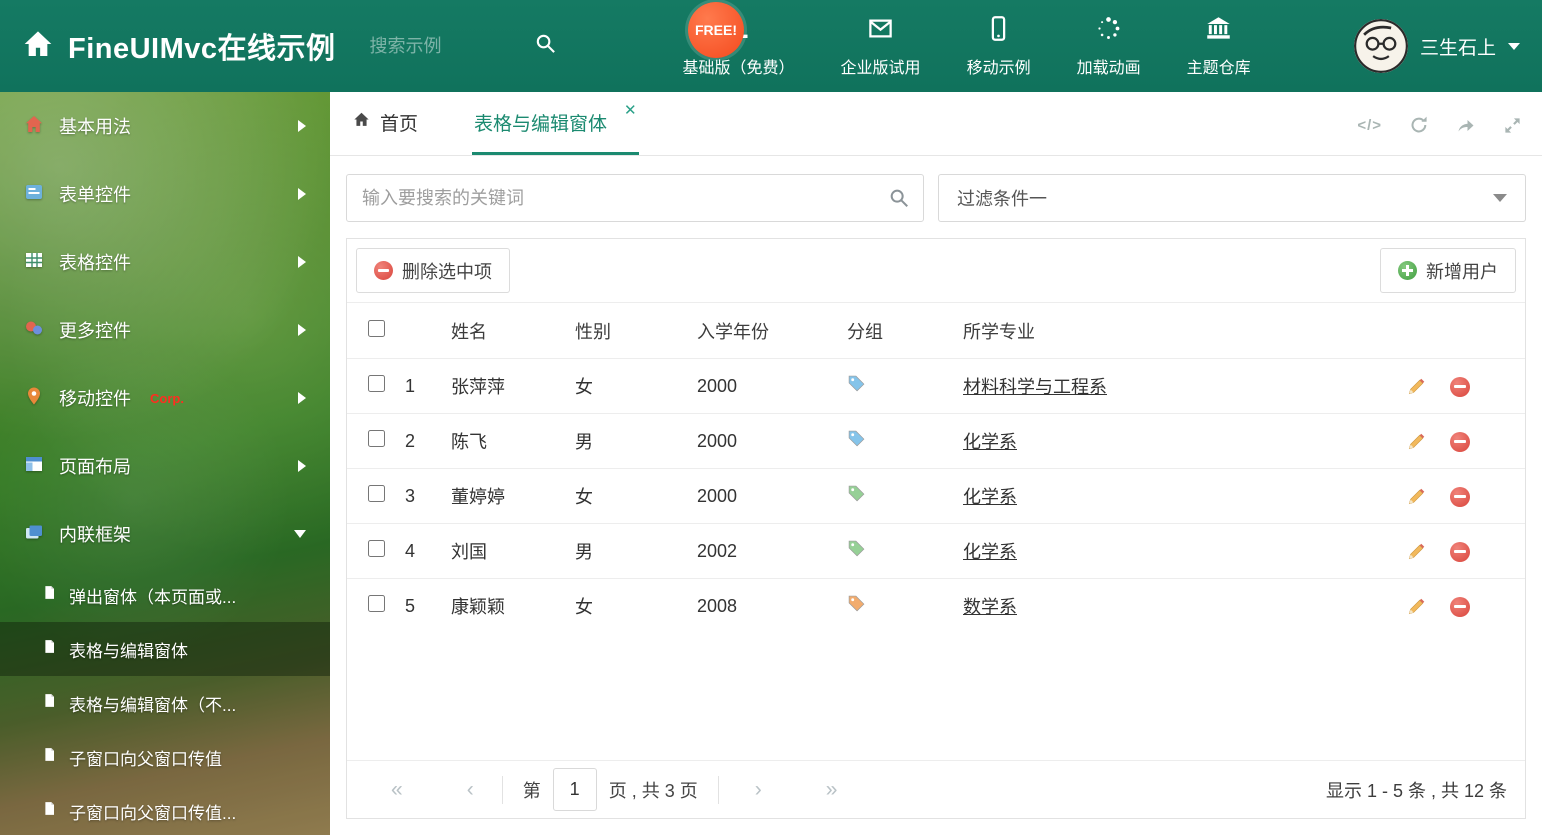  I want to click on grid-empty-space, so click(936, 697).